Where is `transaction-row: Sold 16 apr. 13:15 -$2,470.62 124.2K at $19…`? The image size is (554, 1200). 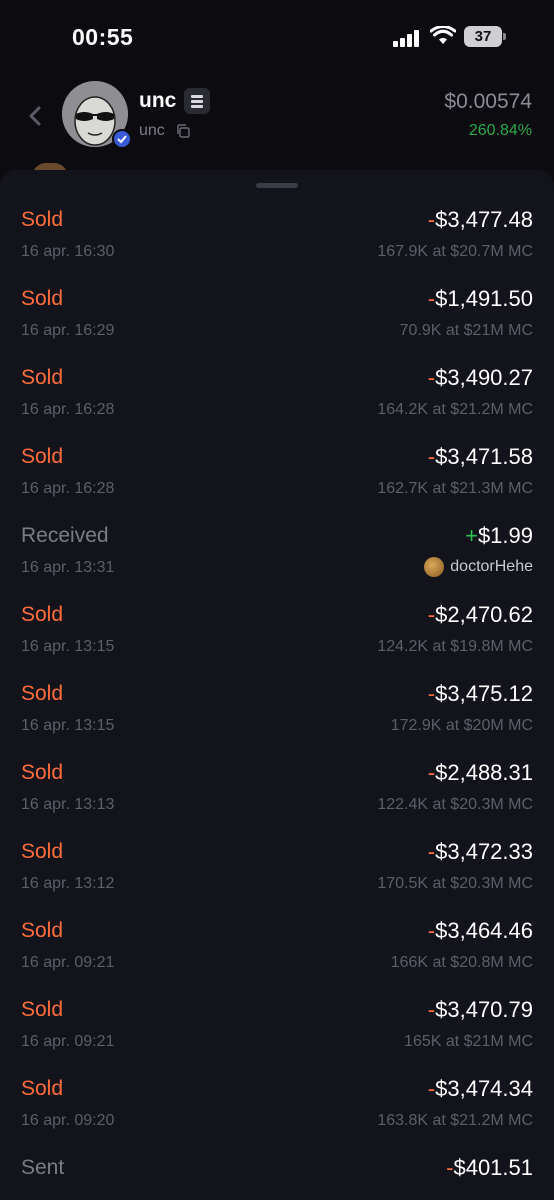
transaction-row: Sold 16 apr. 13:15 -$2,470.62 124.2K at $19… is located at coordinates (277, 639).